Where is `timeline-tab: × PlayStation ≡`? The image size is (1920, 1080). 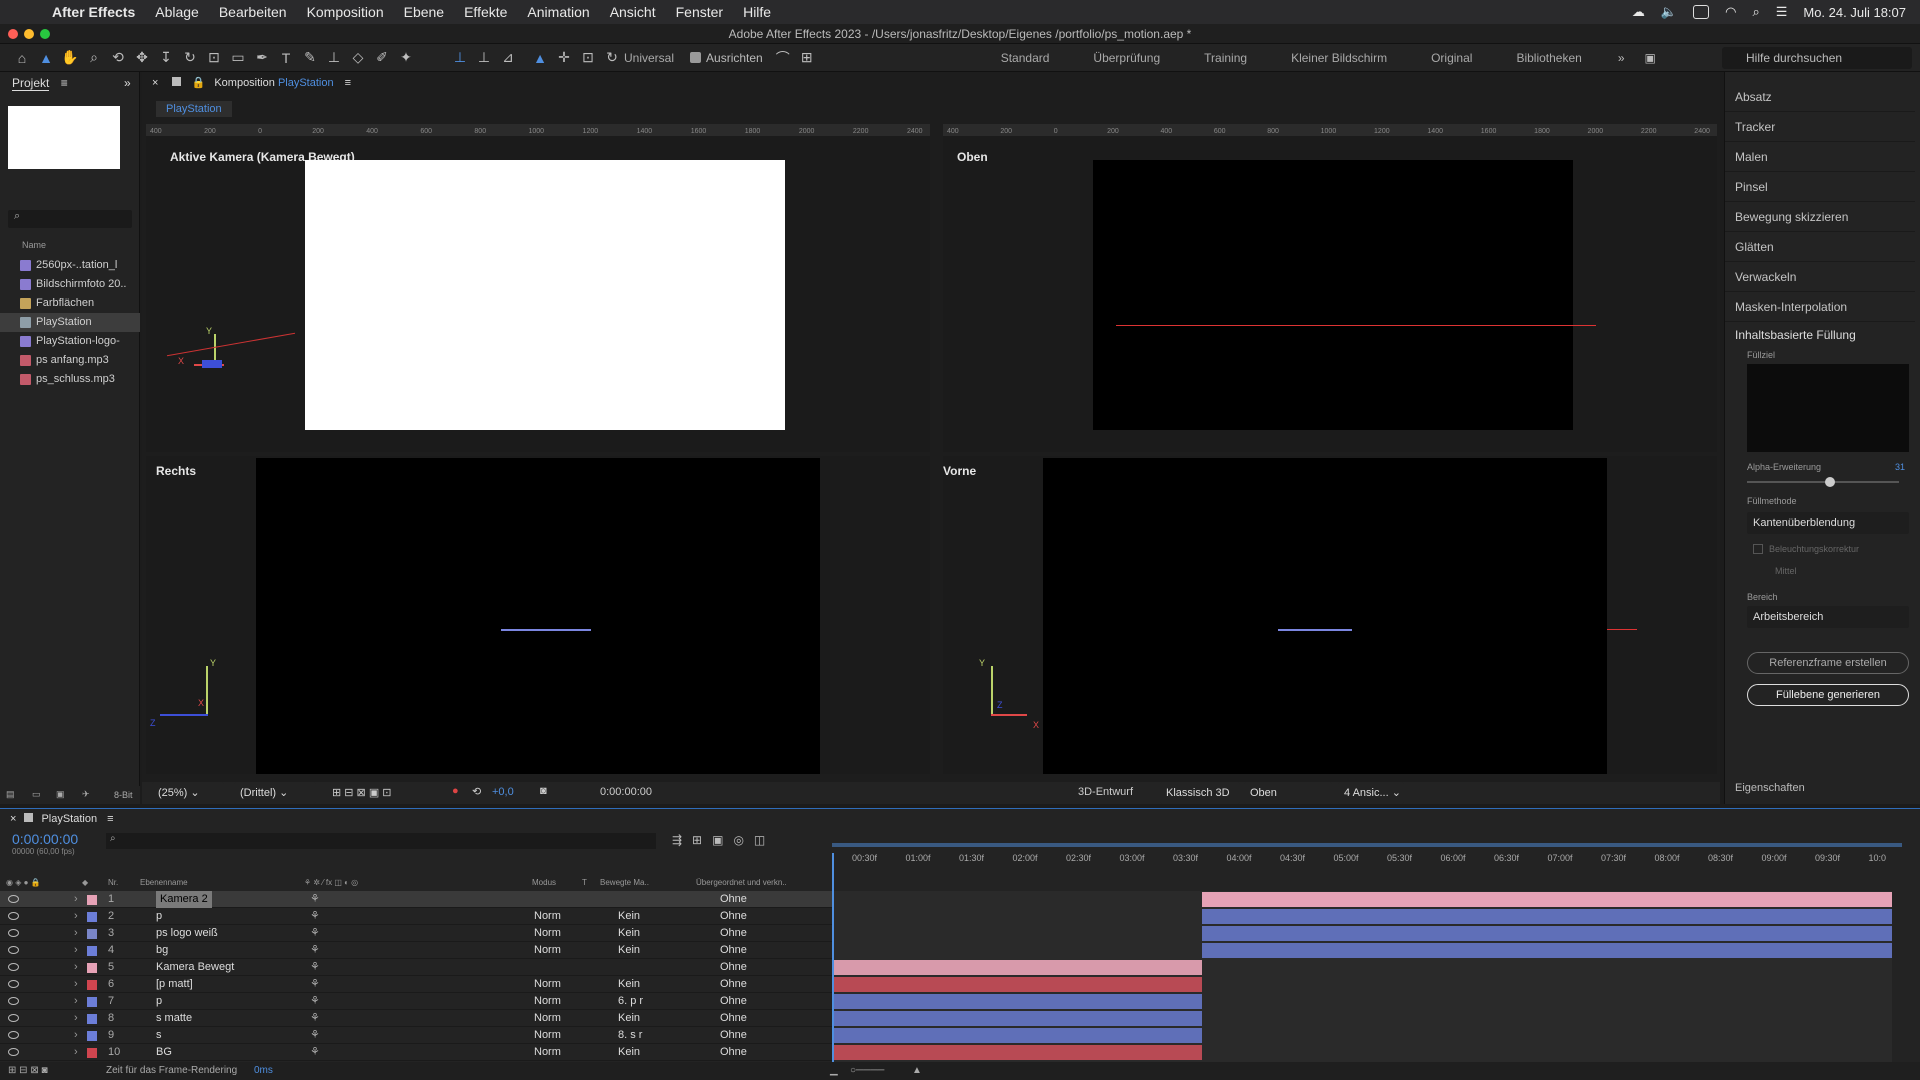 timeline-tab: × PlayStation ≡ is located at coordinates (62, 819).